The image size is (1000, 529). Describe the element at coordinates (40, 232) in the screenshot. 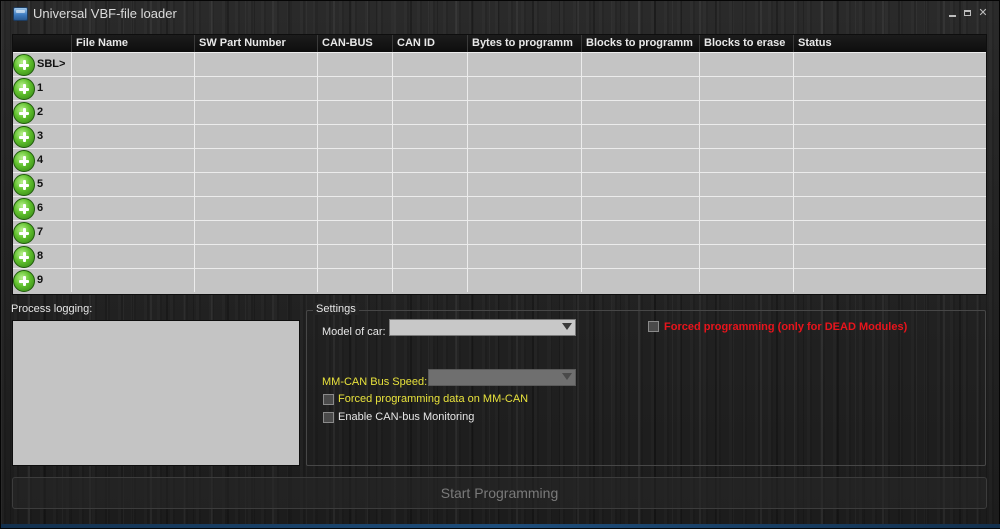

I see `row-label: 7` at that location.